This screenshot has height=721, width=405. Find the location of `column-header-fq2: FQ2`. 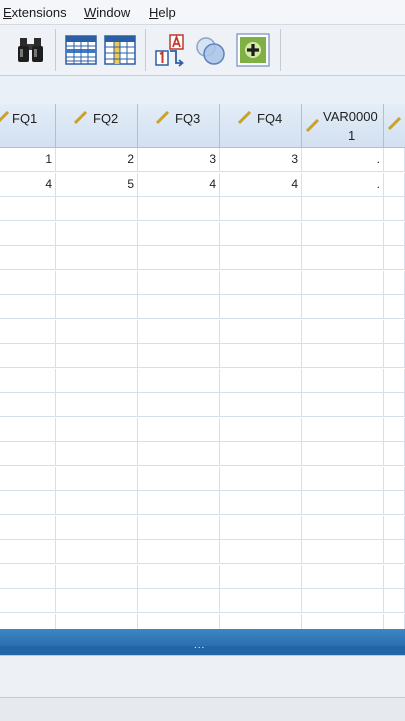

column-header-fq2: FQ2 is located at coordinates (97, 126).